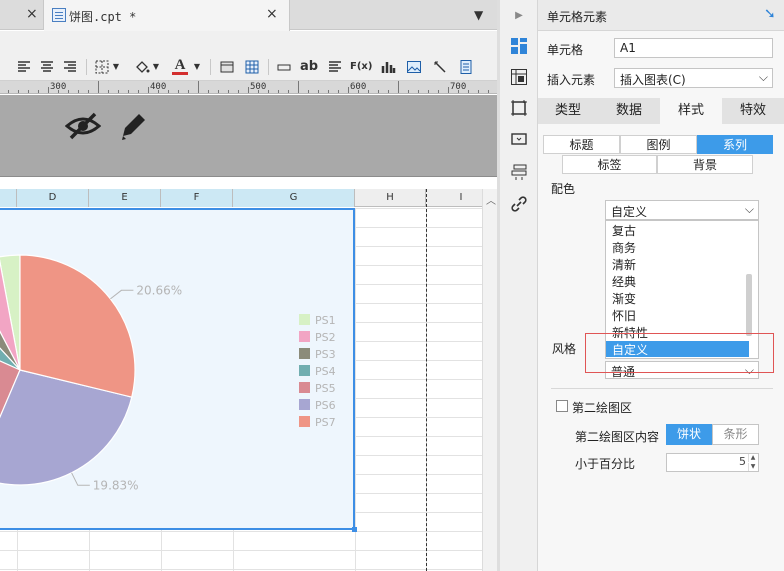  What do you see at coordinates (335, 67) in the screenshot?
I see `paragraph-icon` at bounding box center [335, 67].